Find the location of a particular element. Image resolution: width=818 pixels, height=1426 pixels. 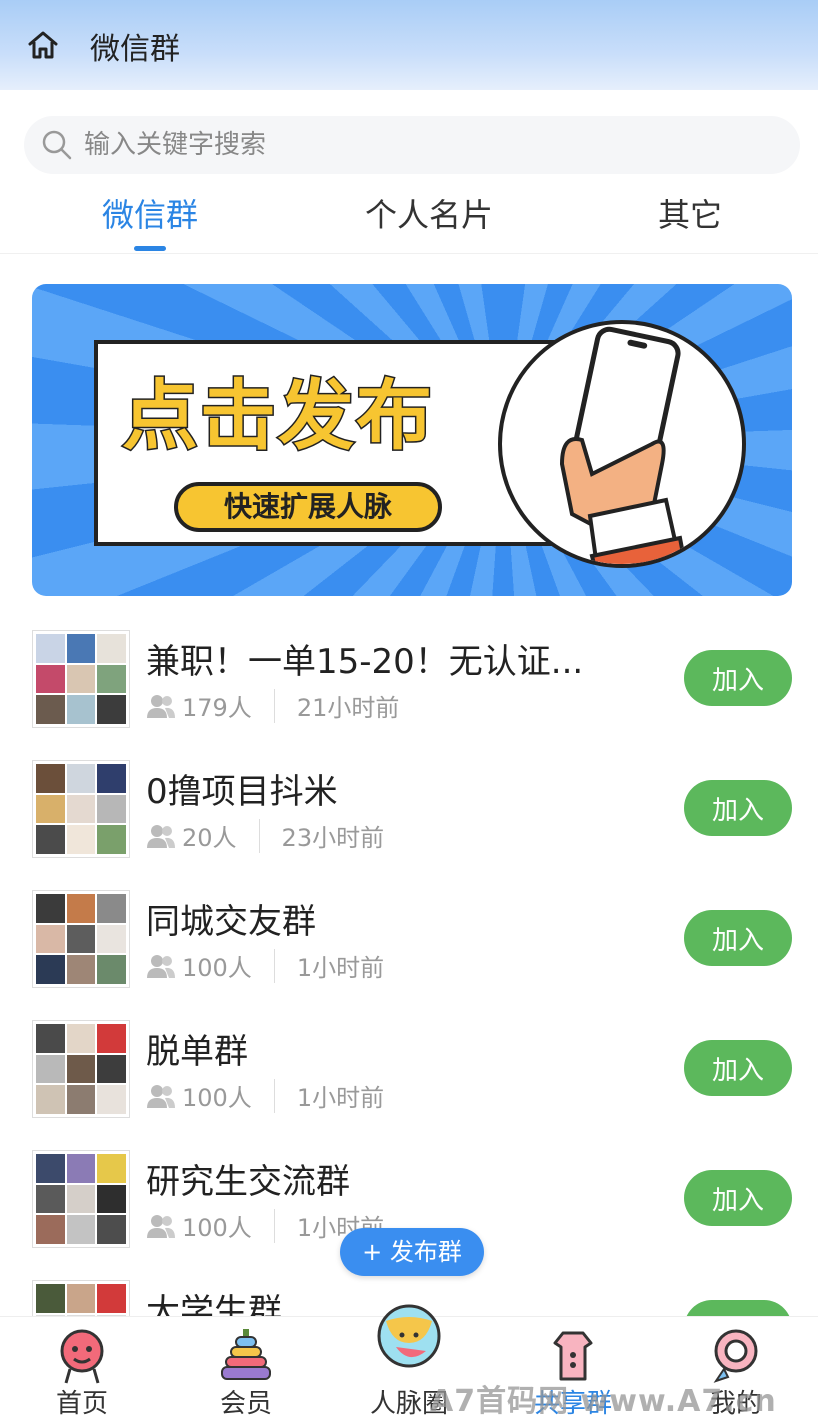

tab-other: 其它 is located at coordinates (690, 213).